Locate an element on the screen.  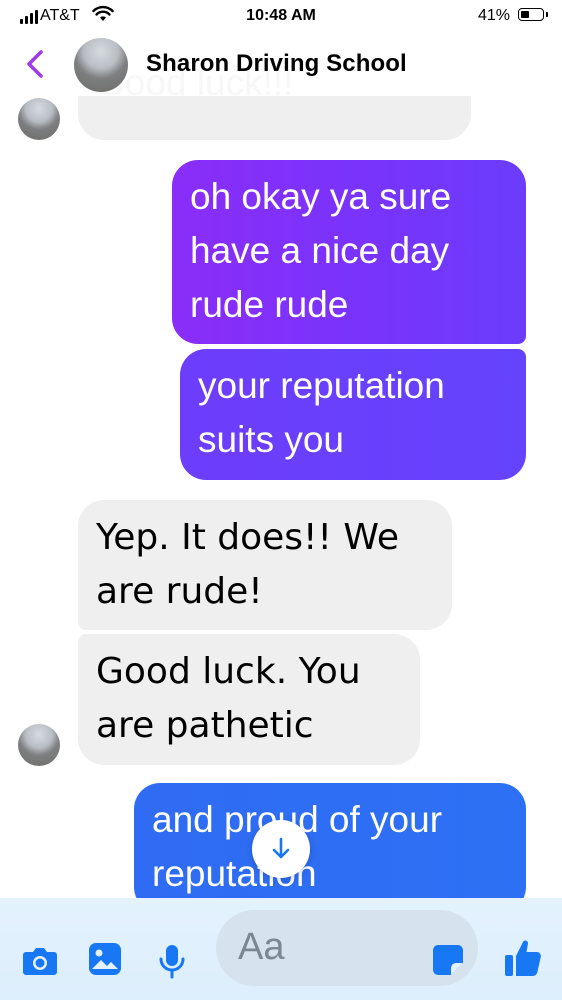
camera-button is located at coordinates (40, 963).